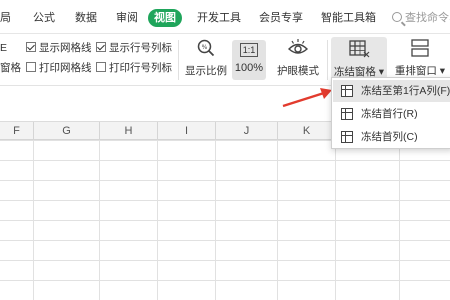 Image resolution: width=450 pixels, height=300 pixels. What do you see at coordinates (86, 18) in the screenshot?
I see `menu-data: 数据` at bounding box center [86, 18].